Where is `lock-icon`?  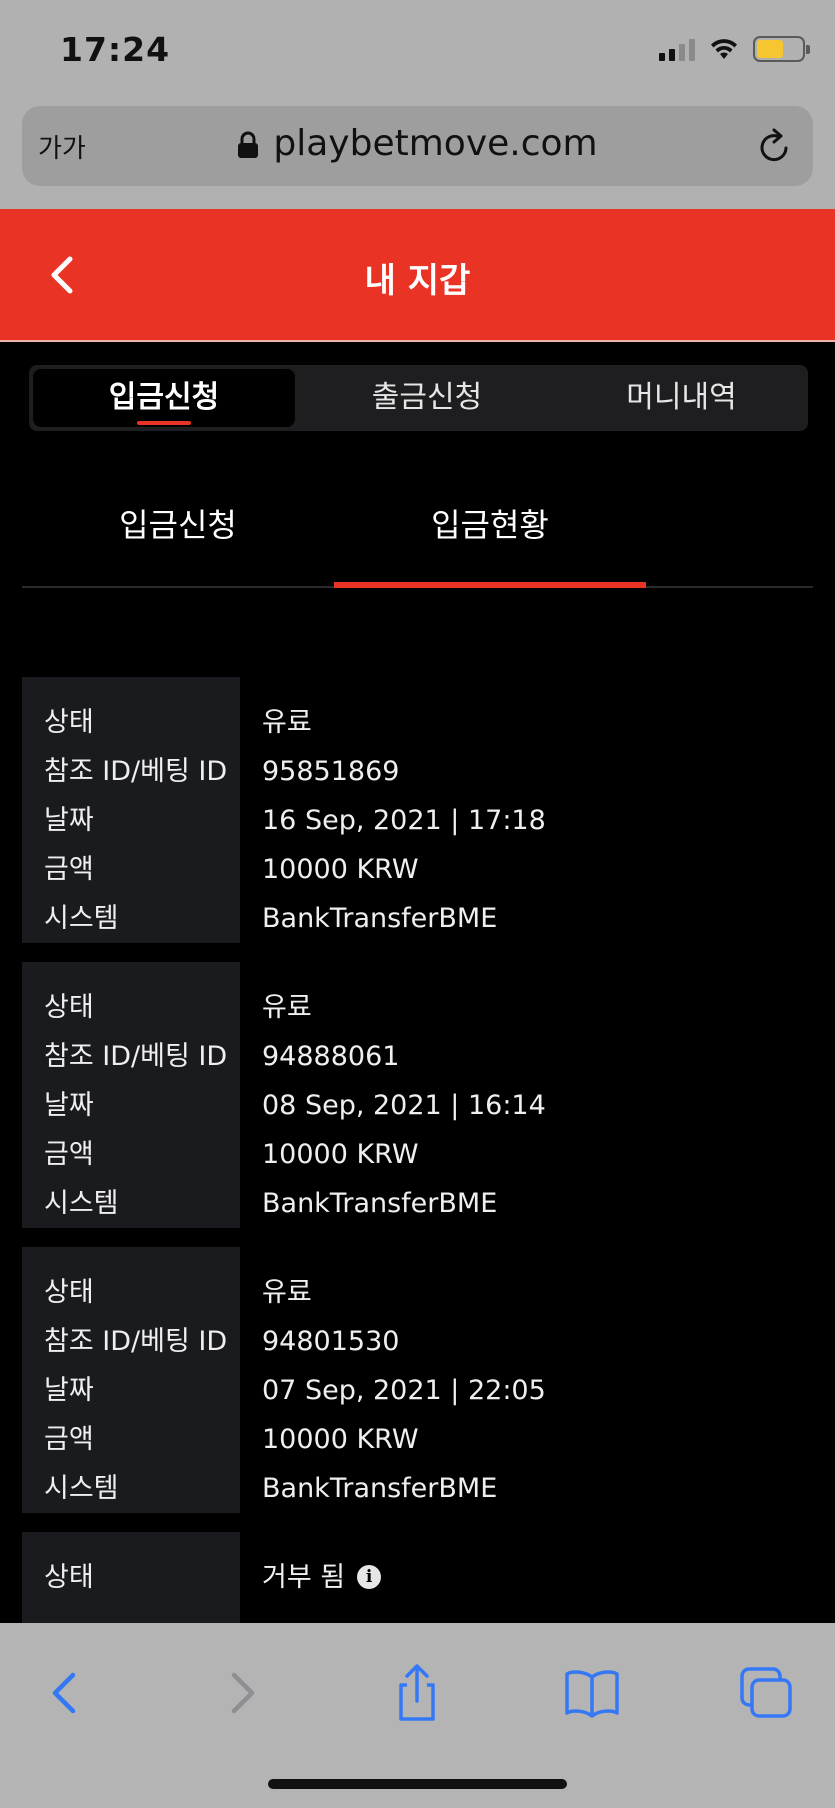
lock-icon is located at coordinates (248, 144).